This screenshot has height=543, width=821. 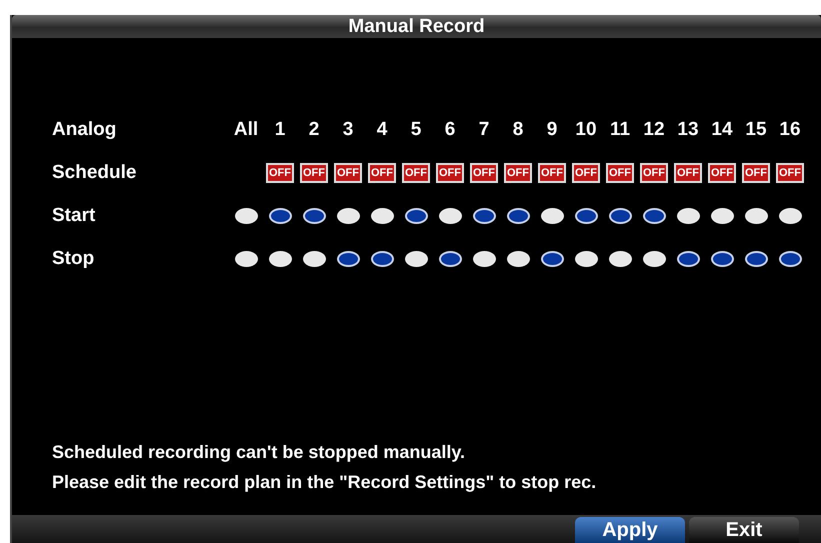 I want to click on channel-number: 4, so click(x=382, y=129).